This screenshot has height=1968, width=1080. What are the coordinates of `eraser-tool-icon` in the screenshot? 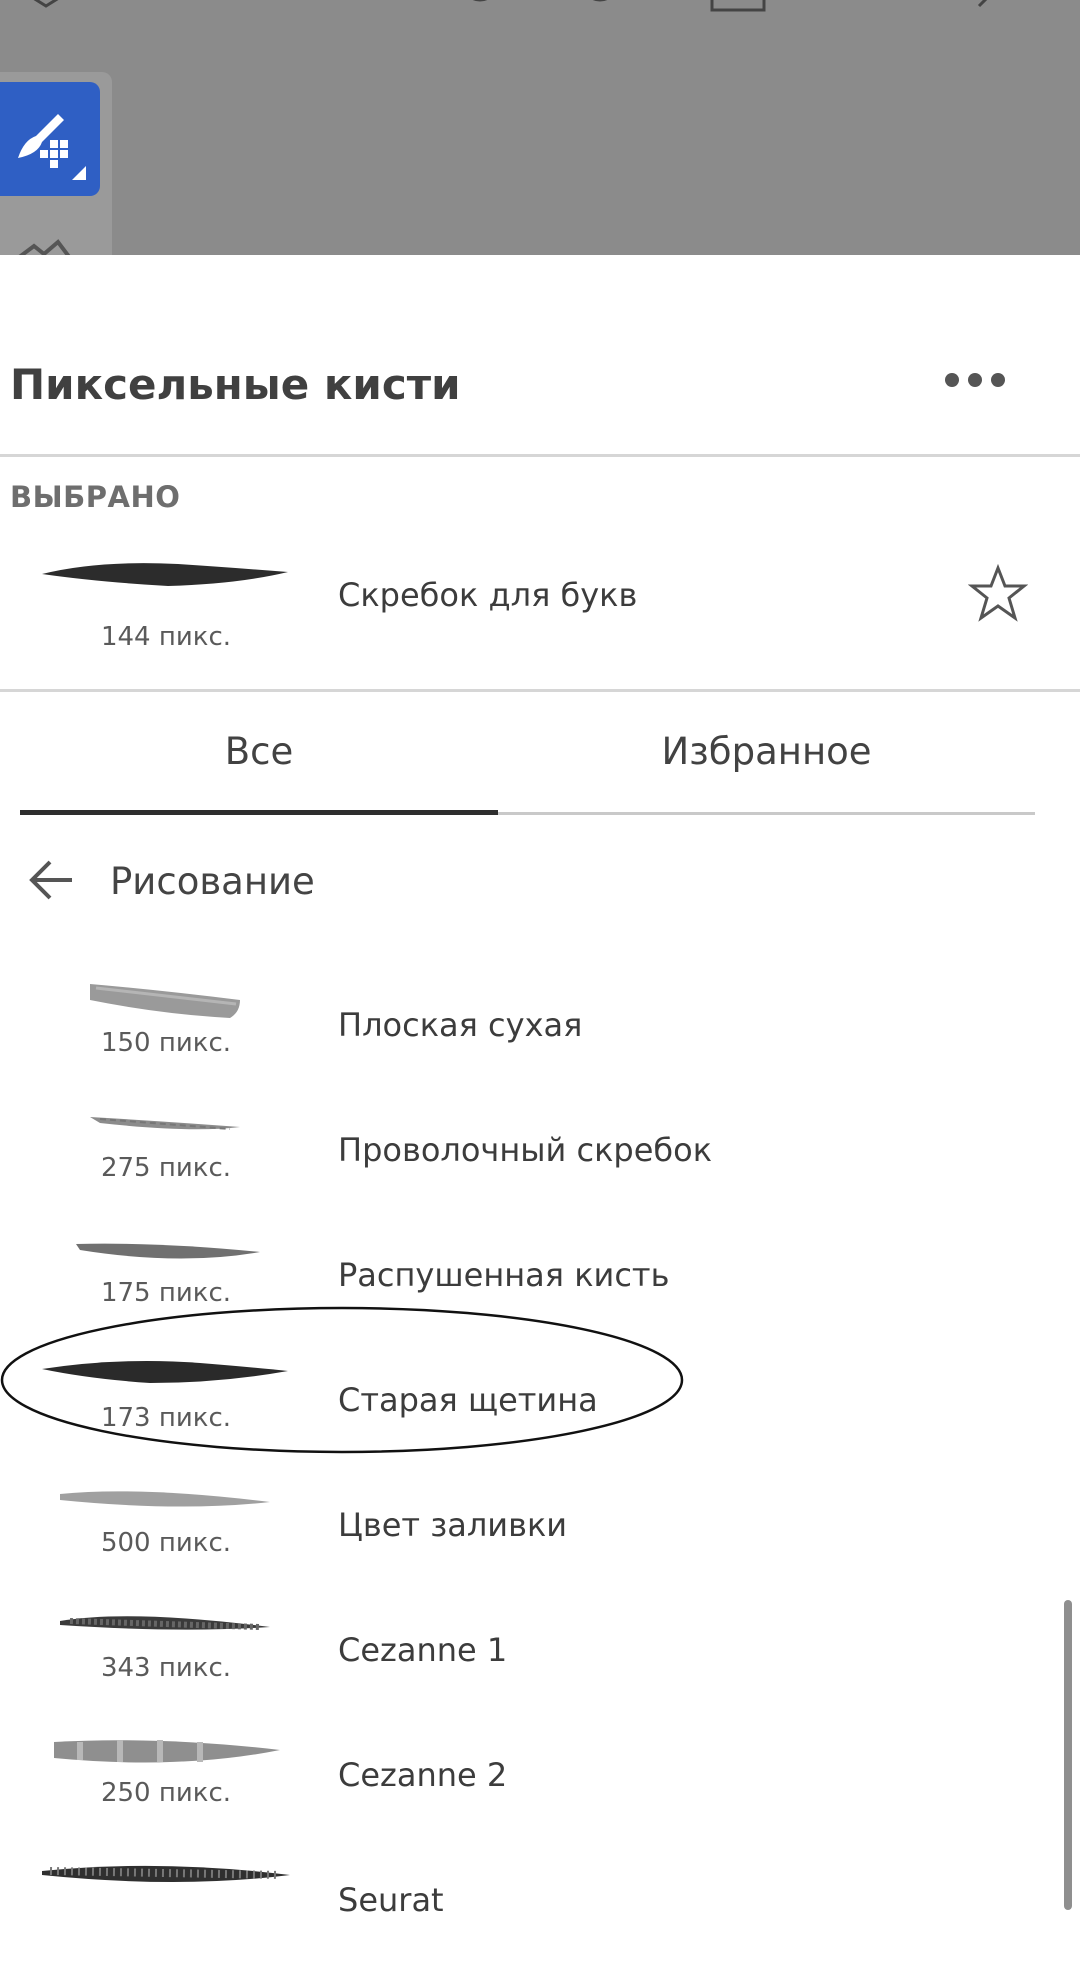 It's located at (44, 246).